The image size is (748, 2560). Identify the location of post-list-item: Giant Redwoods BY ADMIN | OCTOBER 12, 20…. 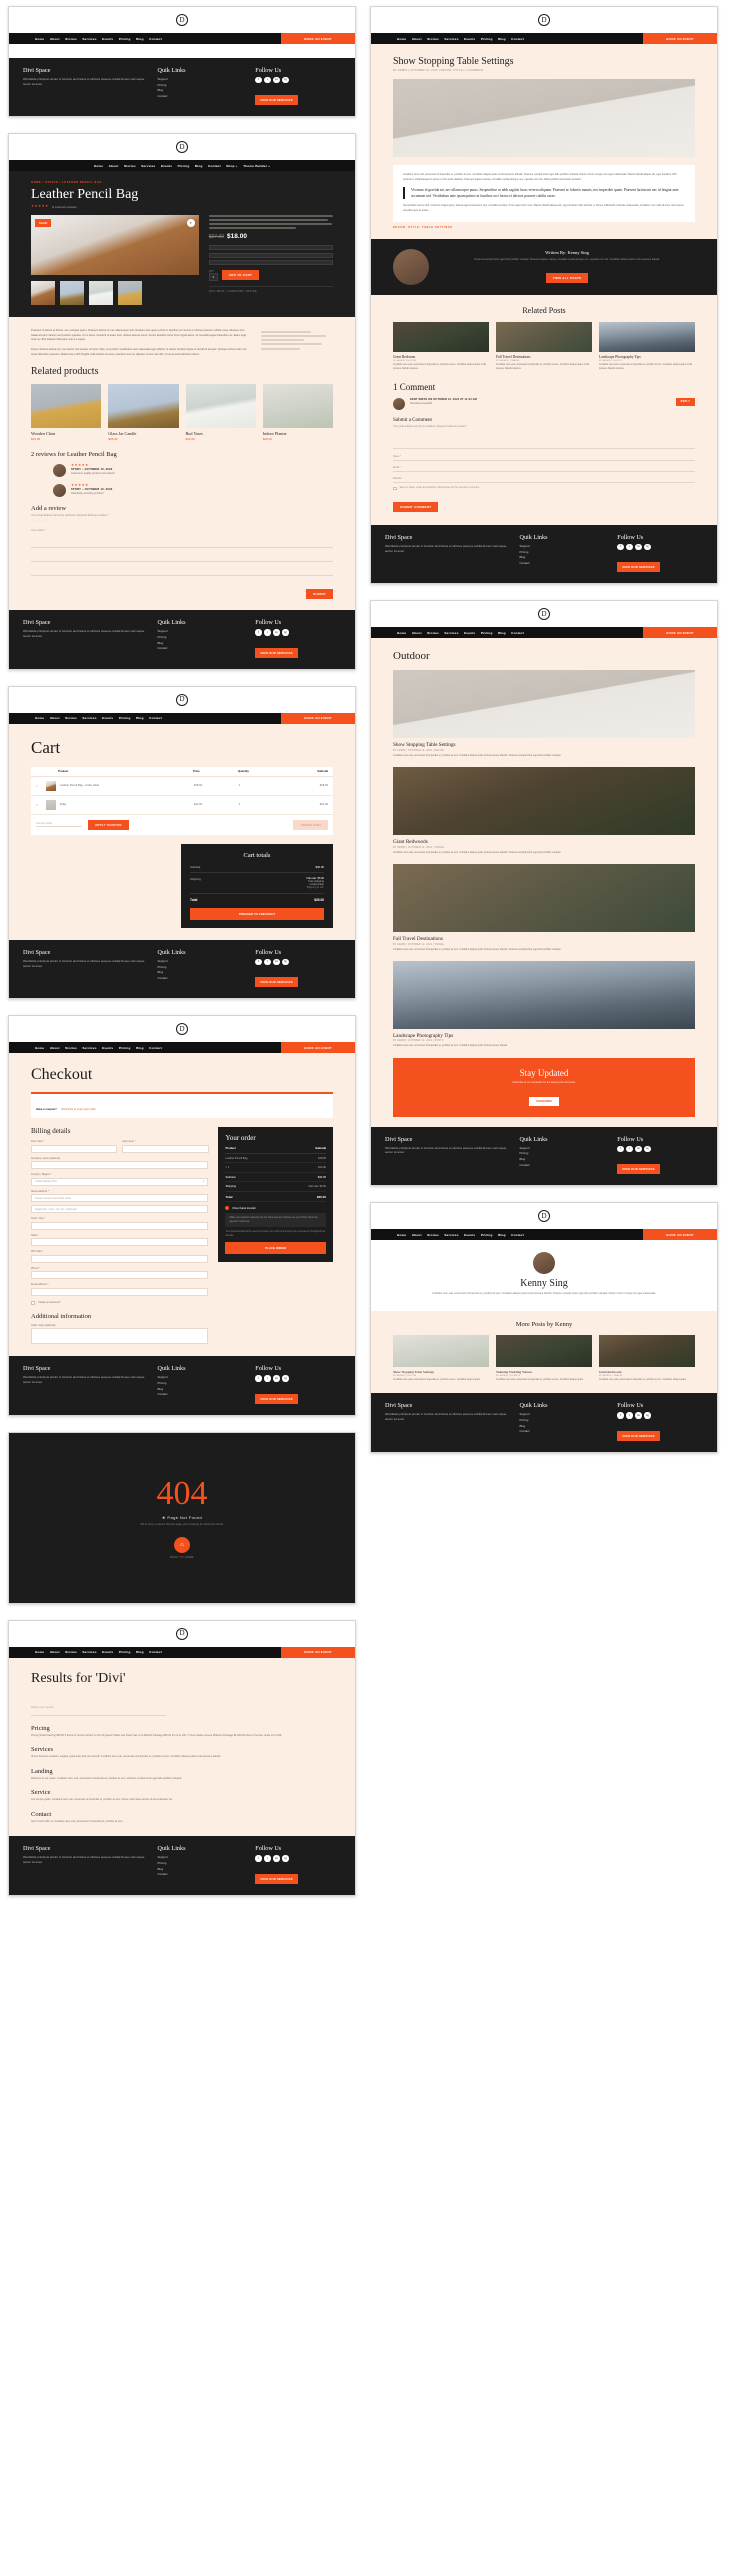
(544, 811).